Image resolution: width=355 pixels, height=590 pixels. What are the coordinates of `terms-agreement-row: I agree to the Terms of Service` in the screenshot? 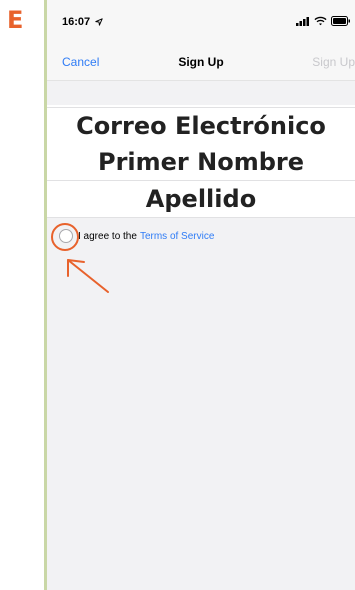 It's located at (136, 236).